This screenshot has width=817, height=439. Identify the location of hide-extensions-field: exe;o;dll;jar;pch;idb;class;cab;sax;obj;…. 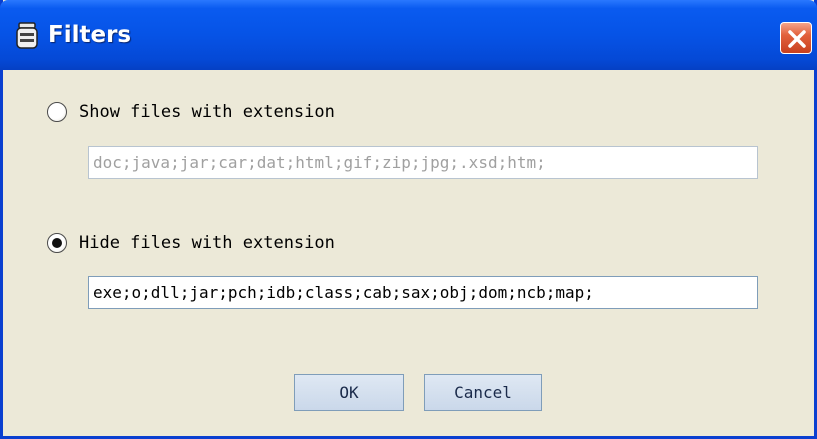
(423, 292).